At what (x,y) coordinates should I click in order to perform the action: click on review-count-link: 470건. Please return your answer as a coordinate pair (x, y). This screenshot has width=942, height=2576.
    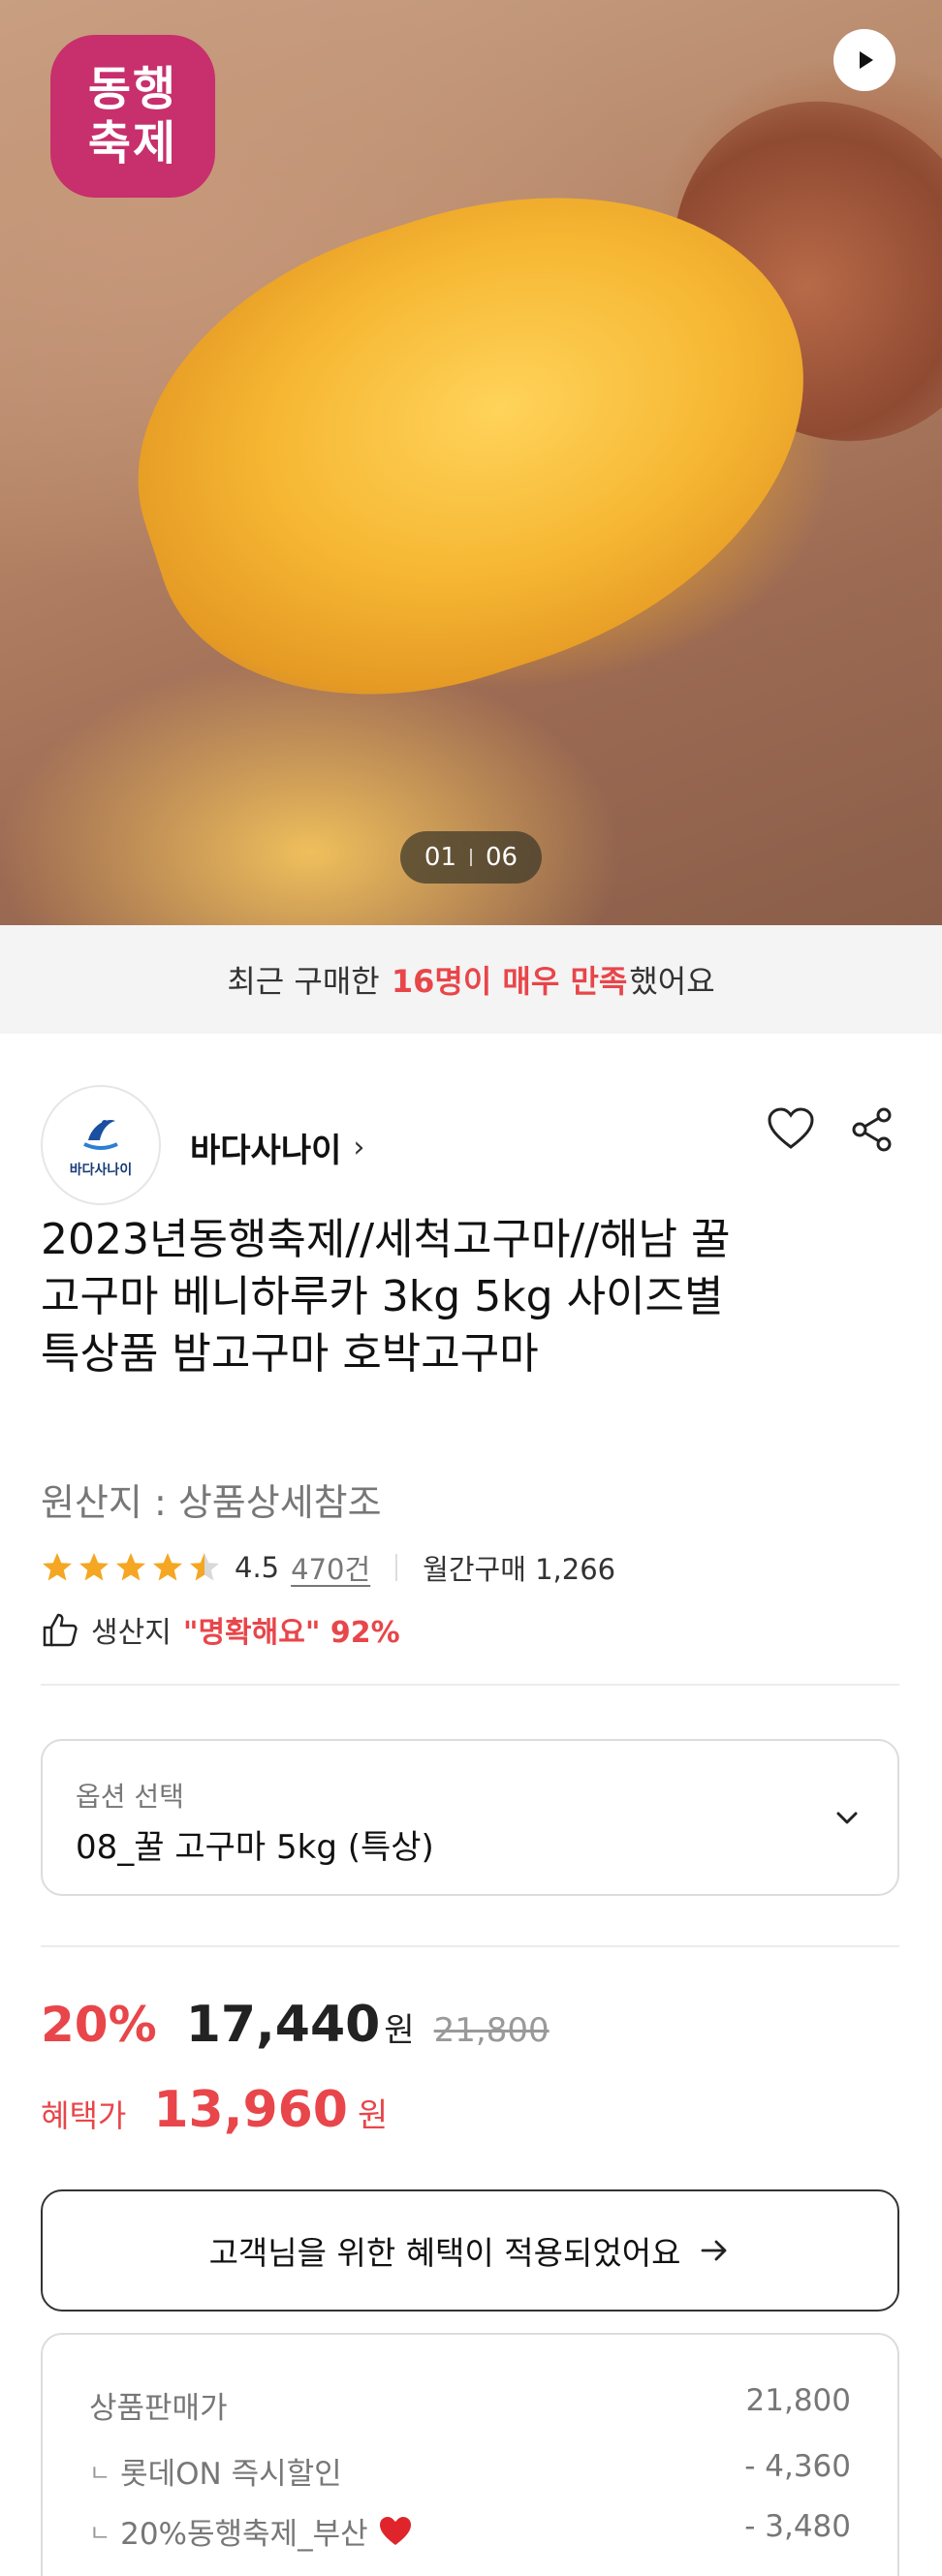
    Looking at the image, I should click on (330, 1567).